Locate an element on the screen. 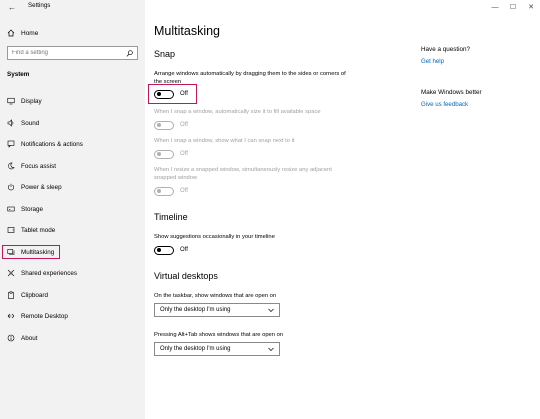 Image resolution: width=540 pixels, height=419 pixels. snap-resize-toggle: Off is located at coordinates (171, 191).